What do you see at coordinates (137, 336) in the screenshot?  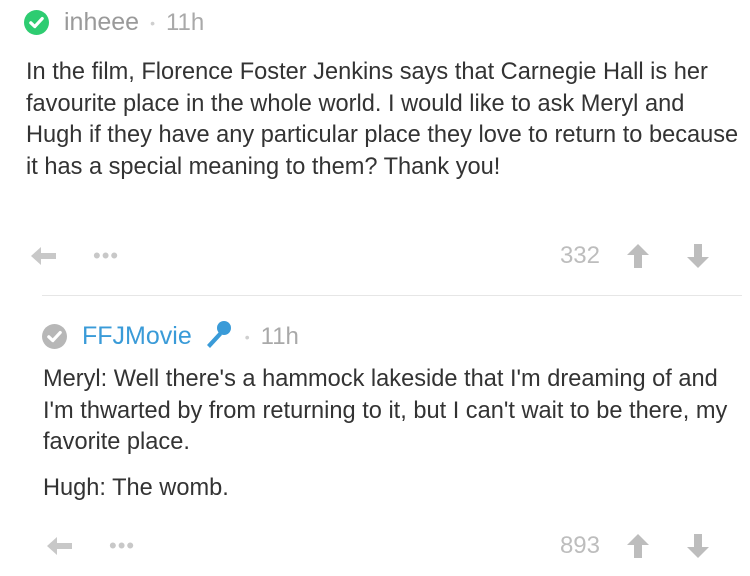 I see `username: FFJMovie` at bounding box center [137, 336].